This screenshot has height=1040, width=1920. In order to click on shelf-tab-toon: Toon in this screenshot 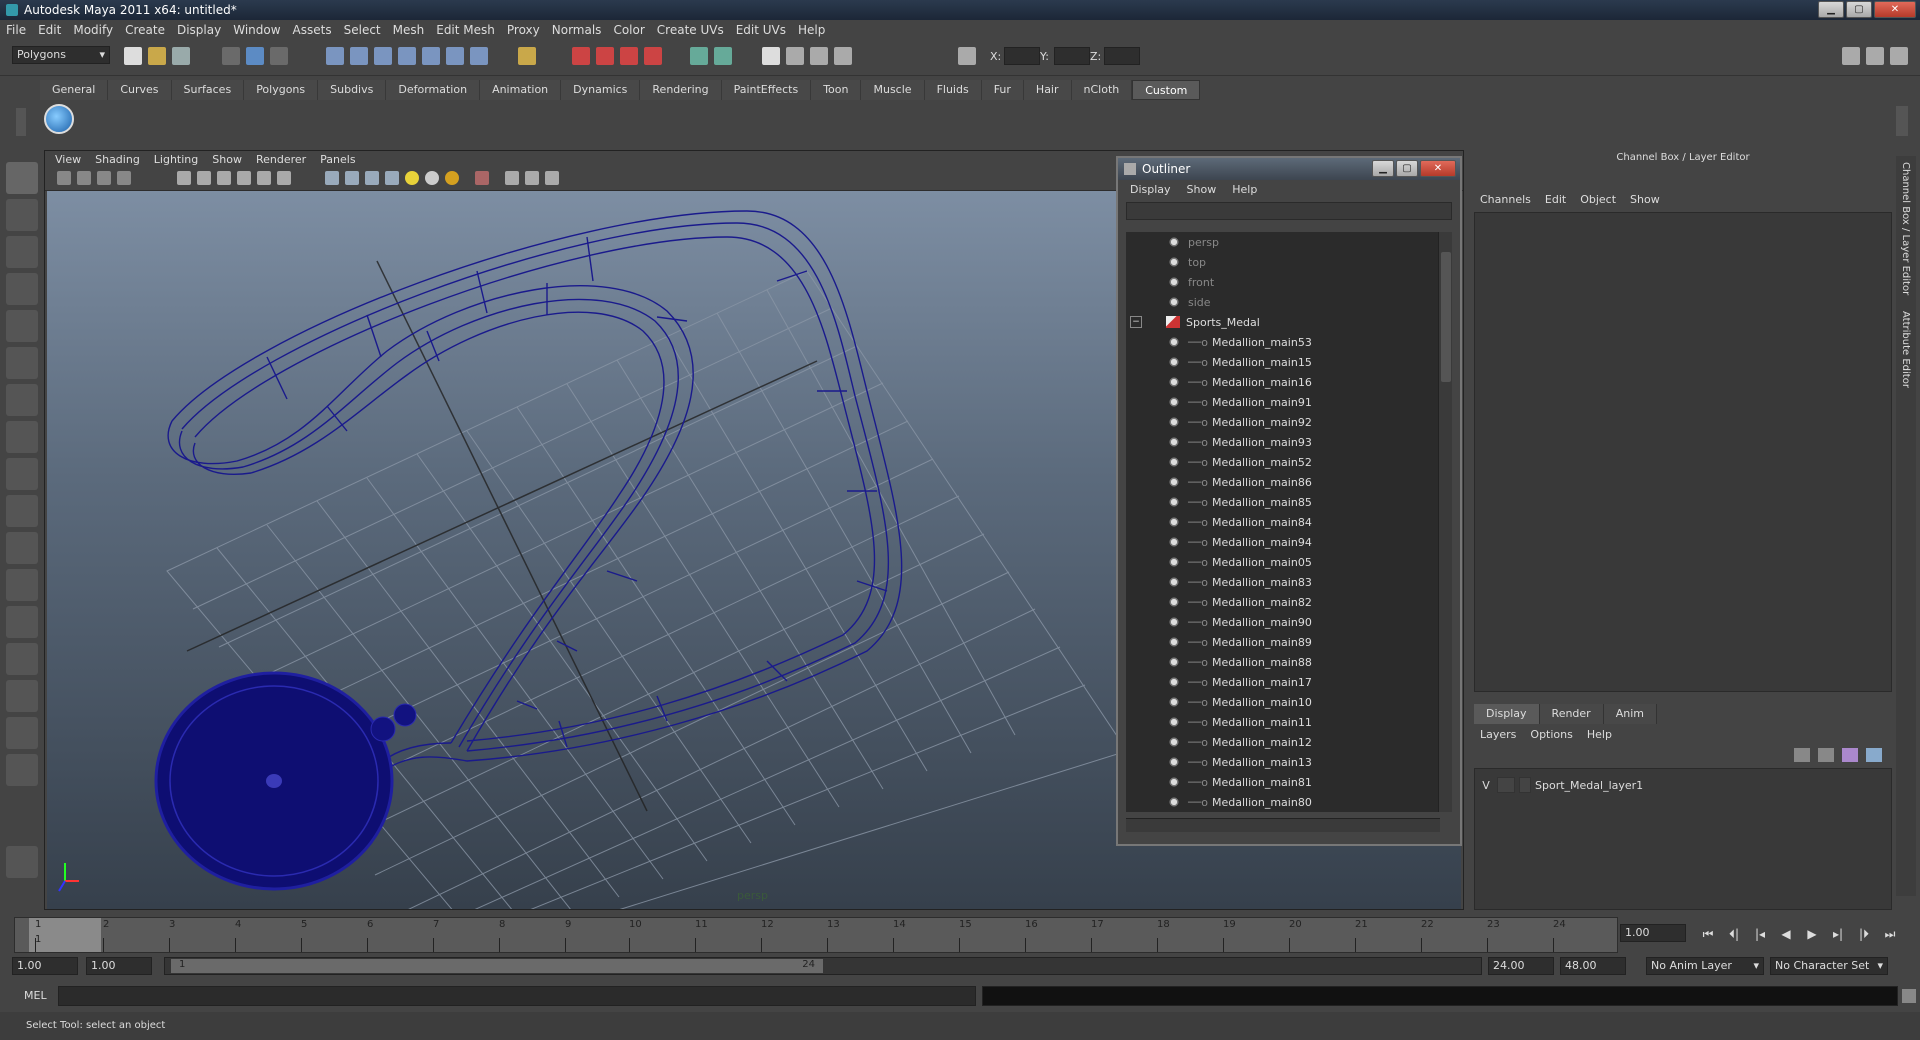, I will do `click(836, 90)`.